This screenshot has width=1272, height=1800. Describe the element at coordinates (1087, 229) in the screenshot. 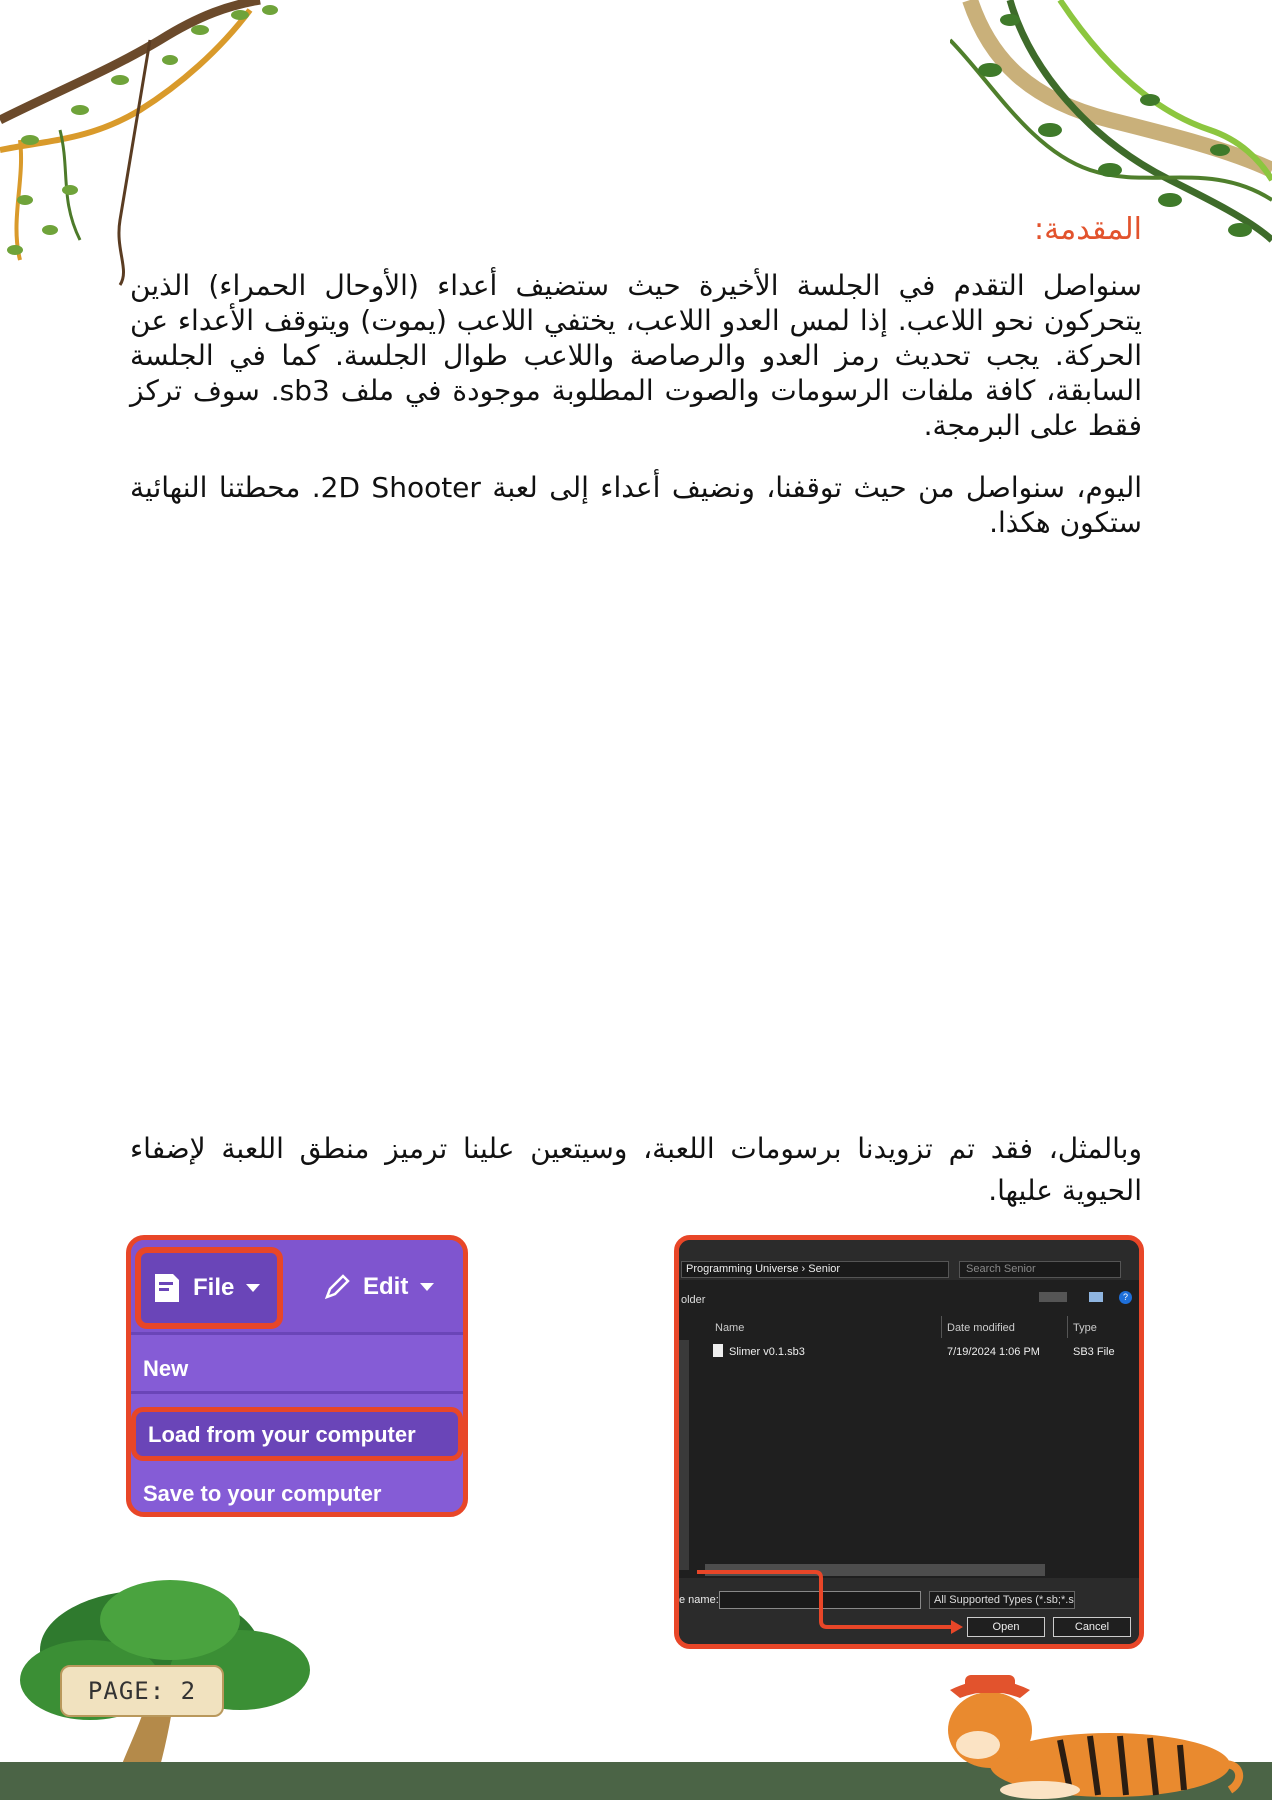

I see `section-heading: المقدمة:` at that location.